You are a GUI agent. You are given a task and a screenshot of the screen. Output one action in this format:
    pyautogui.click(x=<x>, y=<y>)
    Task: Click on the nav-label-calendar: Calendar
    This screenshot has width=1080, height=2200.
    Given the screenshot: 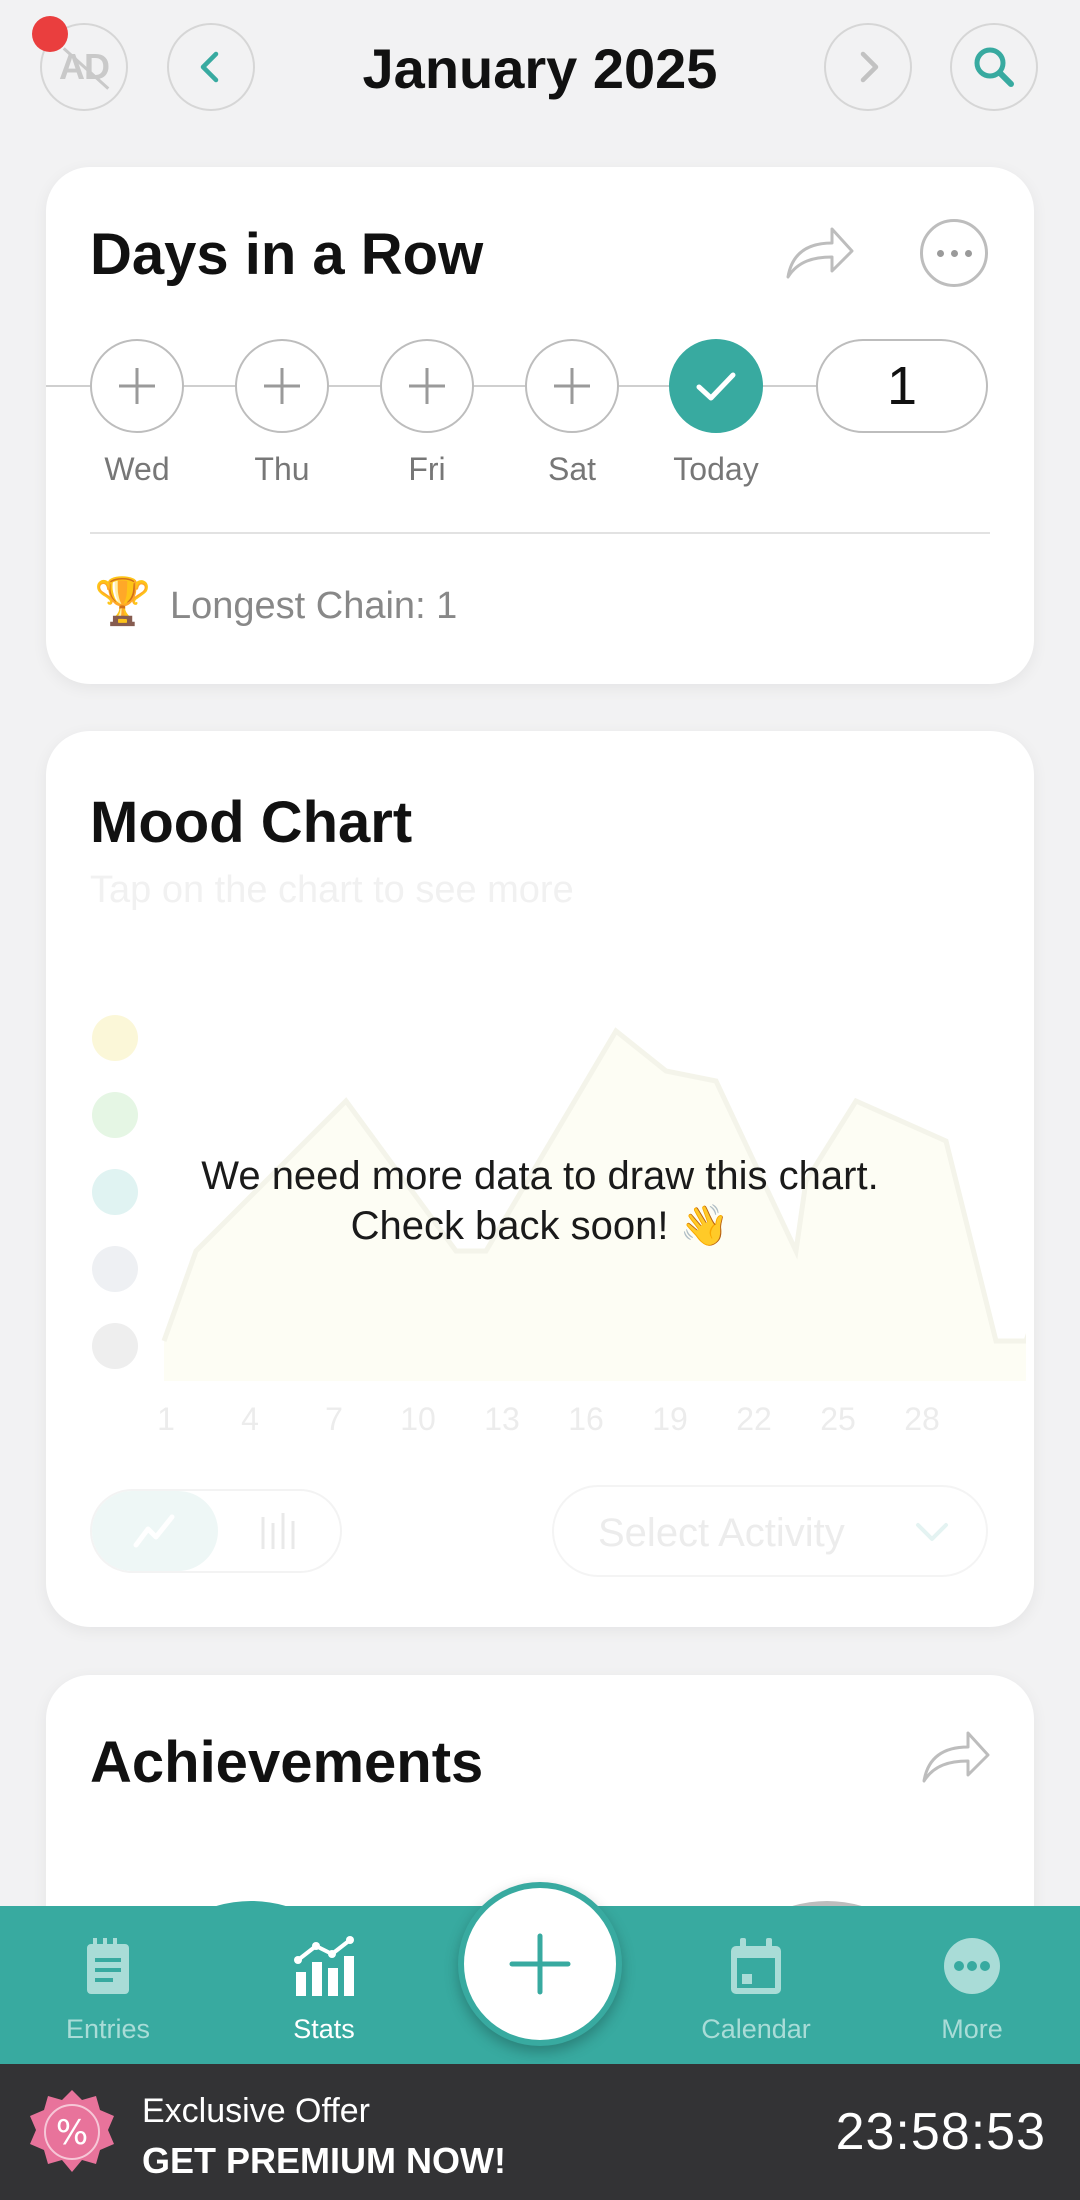 What is the action you would take?
    pyautogui.click(x=756, y=2029)
    